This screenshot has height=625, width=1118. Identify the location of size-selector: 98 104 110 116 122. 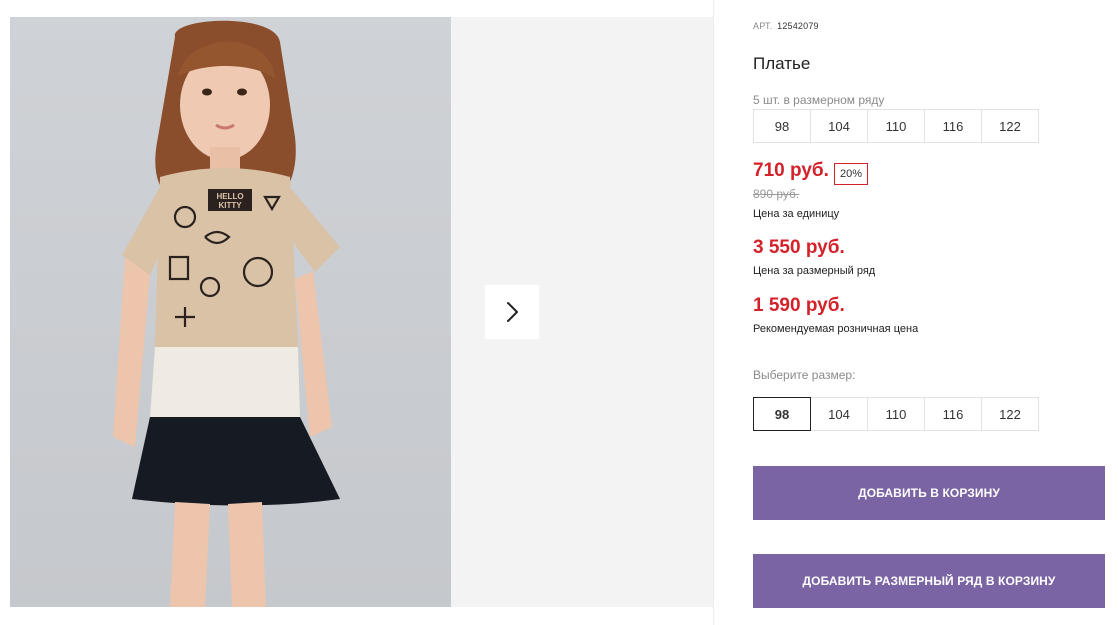
(896, 414).